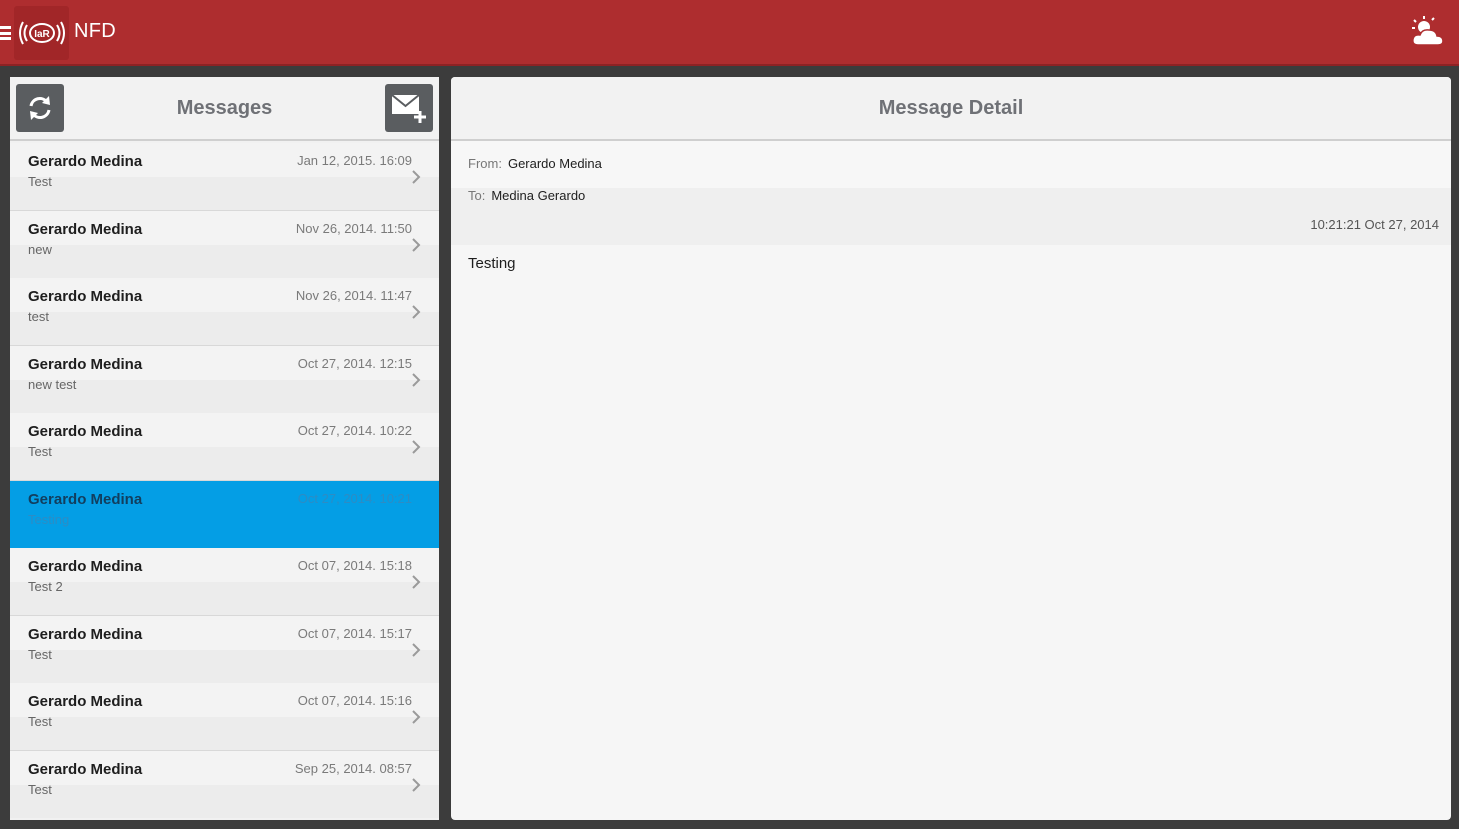 The height and width of the screenshot is (829, 1459). Describe the element at coordinates (1374, 224) in the screenshot. I see `message-timestamp: 10:21:21 Oct 27, 2014` at that location.